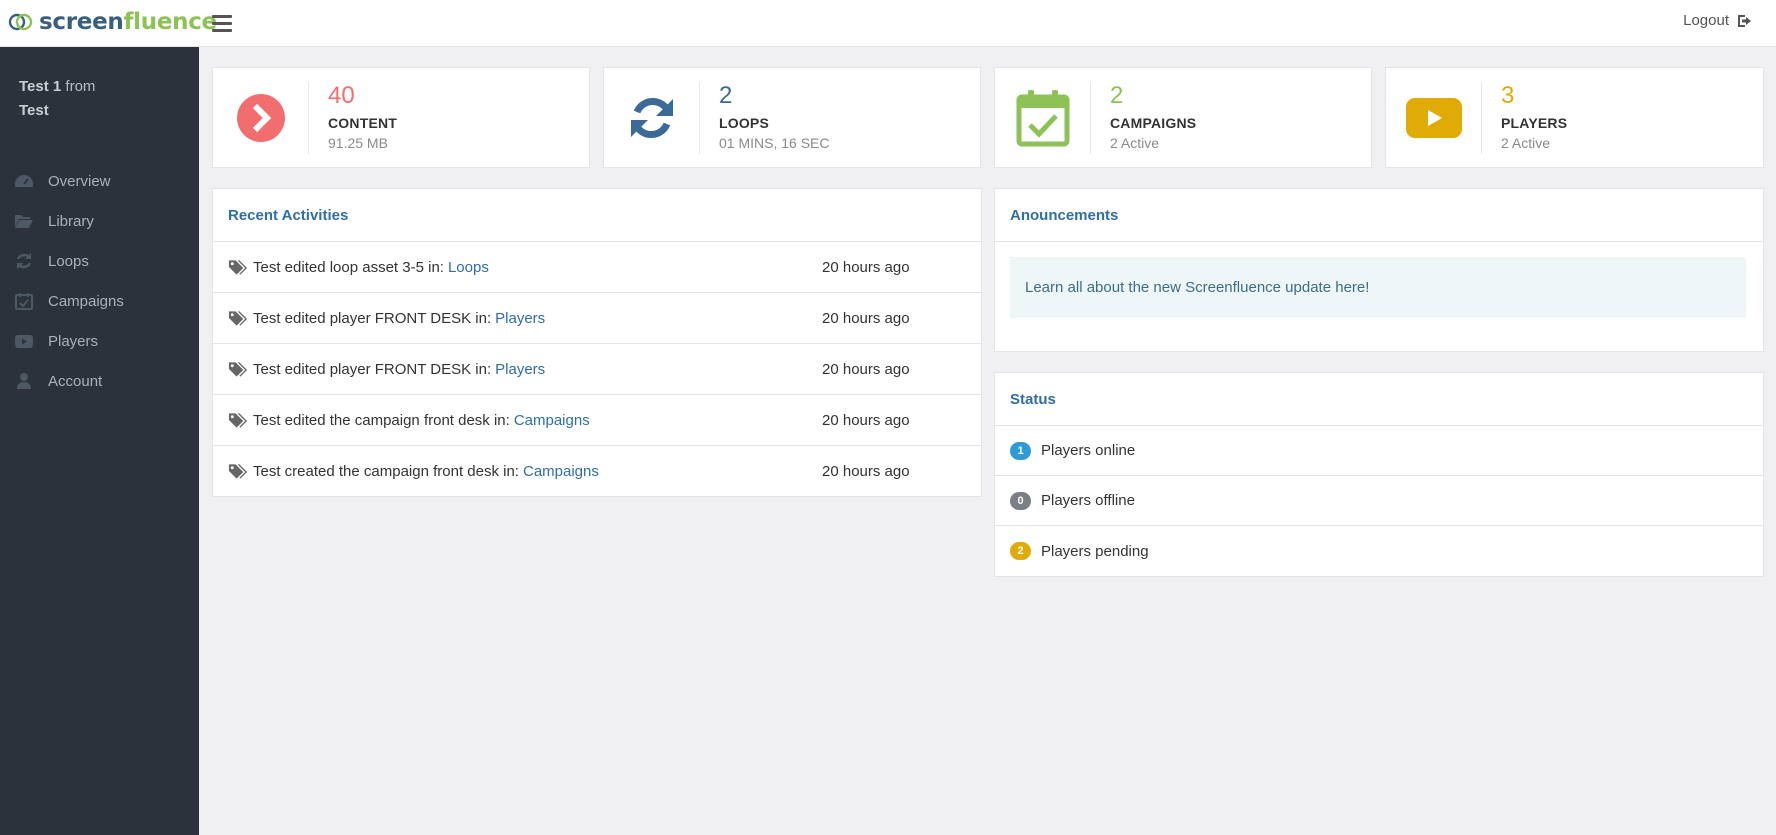 This screenshot has height=835, width=1776. Describe the element at coordinates (20, 22) in the screenshot. I see `logo-icon` at that location.